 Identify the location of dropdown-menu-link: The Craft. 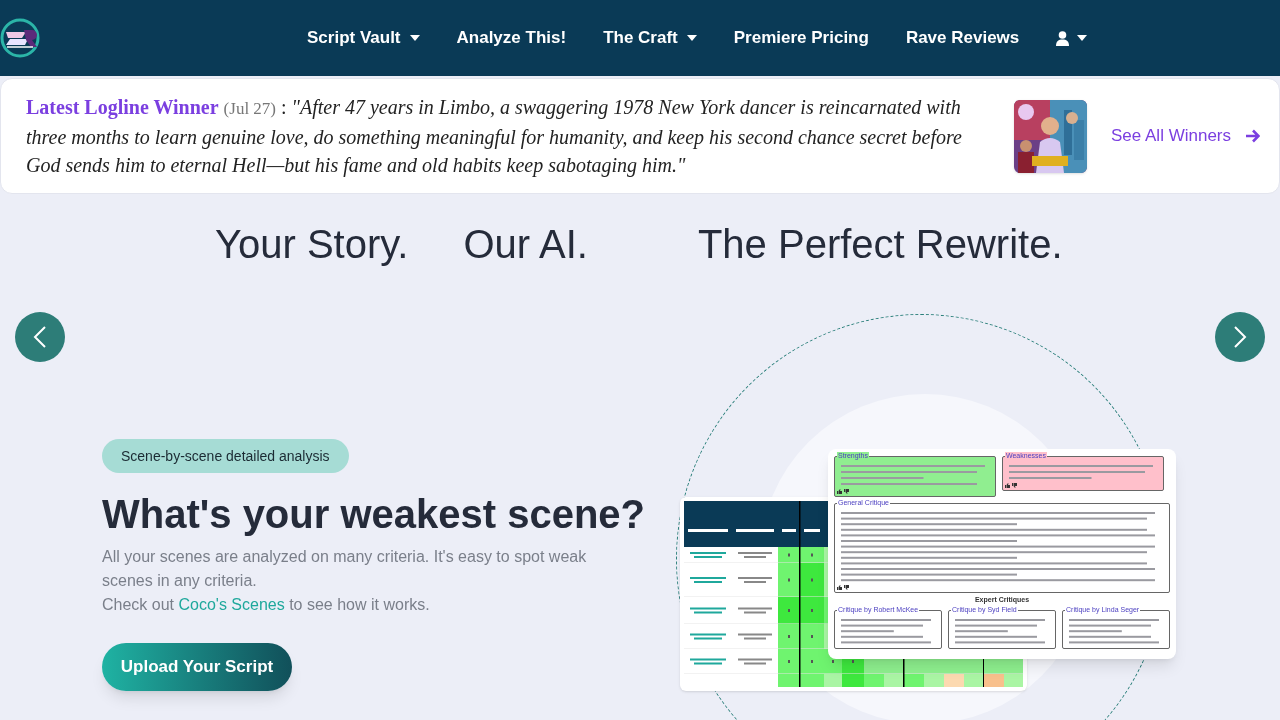
(650, 38).